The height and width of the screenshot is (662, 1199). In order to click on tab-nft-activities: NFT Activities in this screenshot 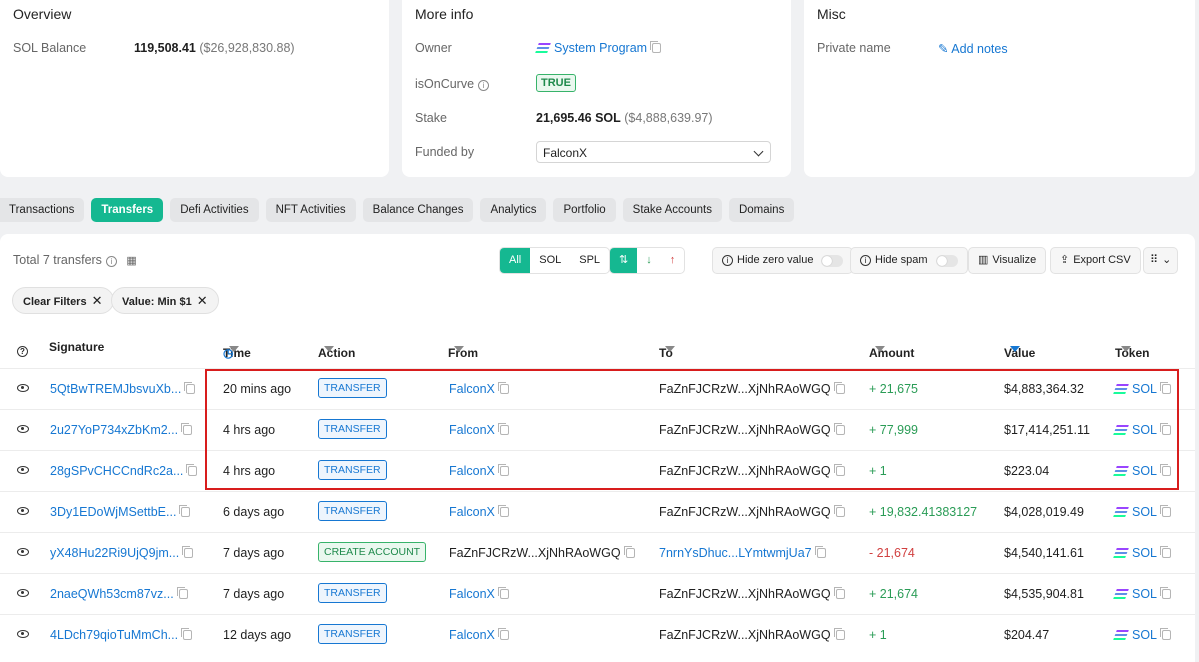, I will do `click(310, 210)`.